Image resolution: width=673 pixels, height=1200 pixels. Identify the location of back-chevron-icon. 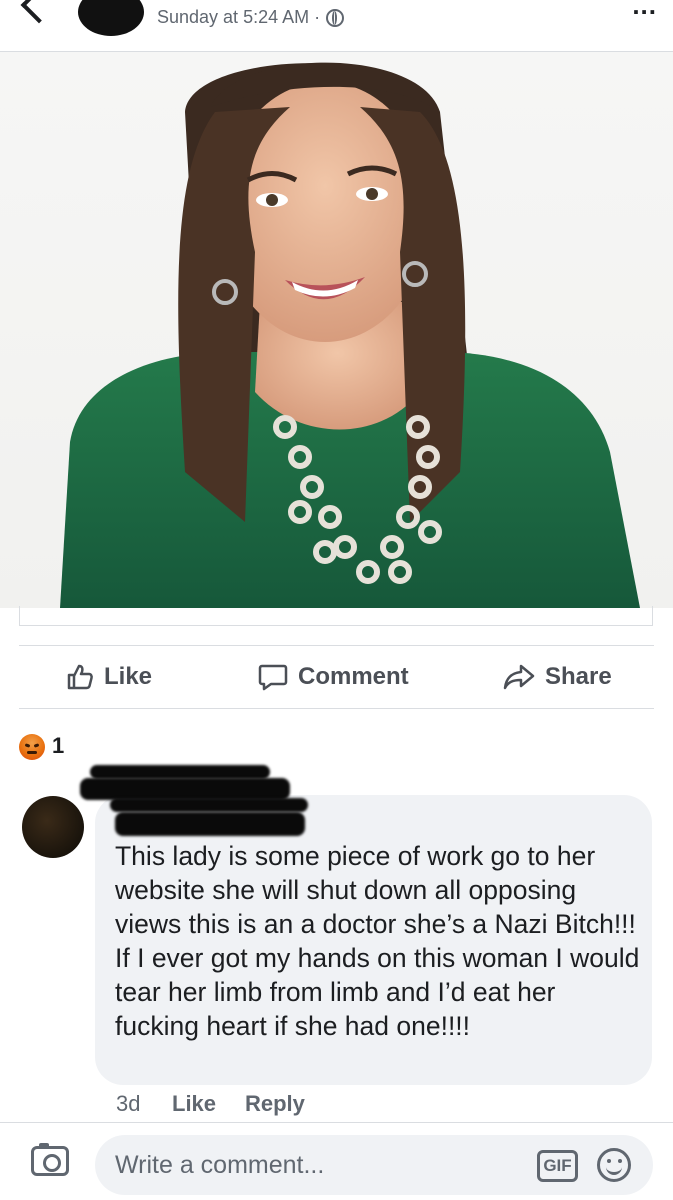
(39, 12).